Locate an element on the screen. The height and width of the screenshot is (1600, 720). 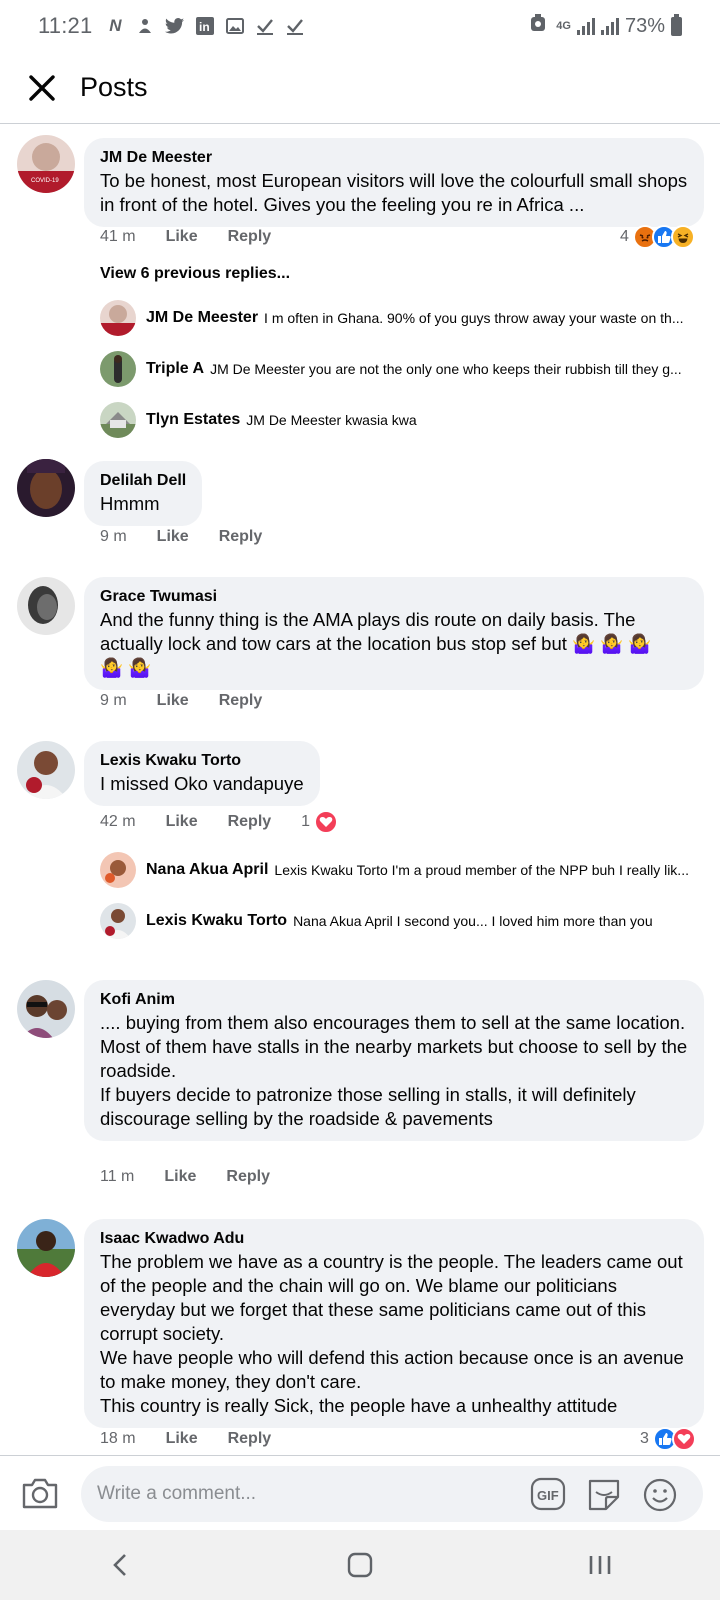
reaction-count: 1 is located at coordinates (306, 821).